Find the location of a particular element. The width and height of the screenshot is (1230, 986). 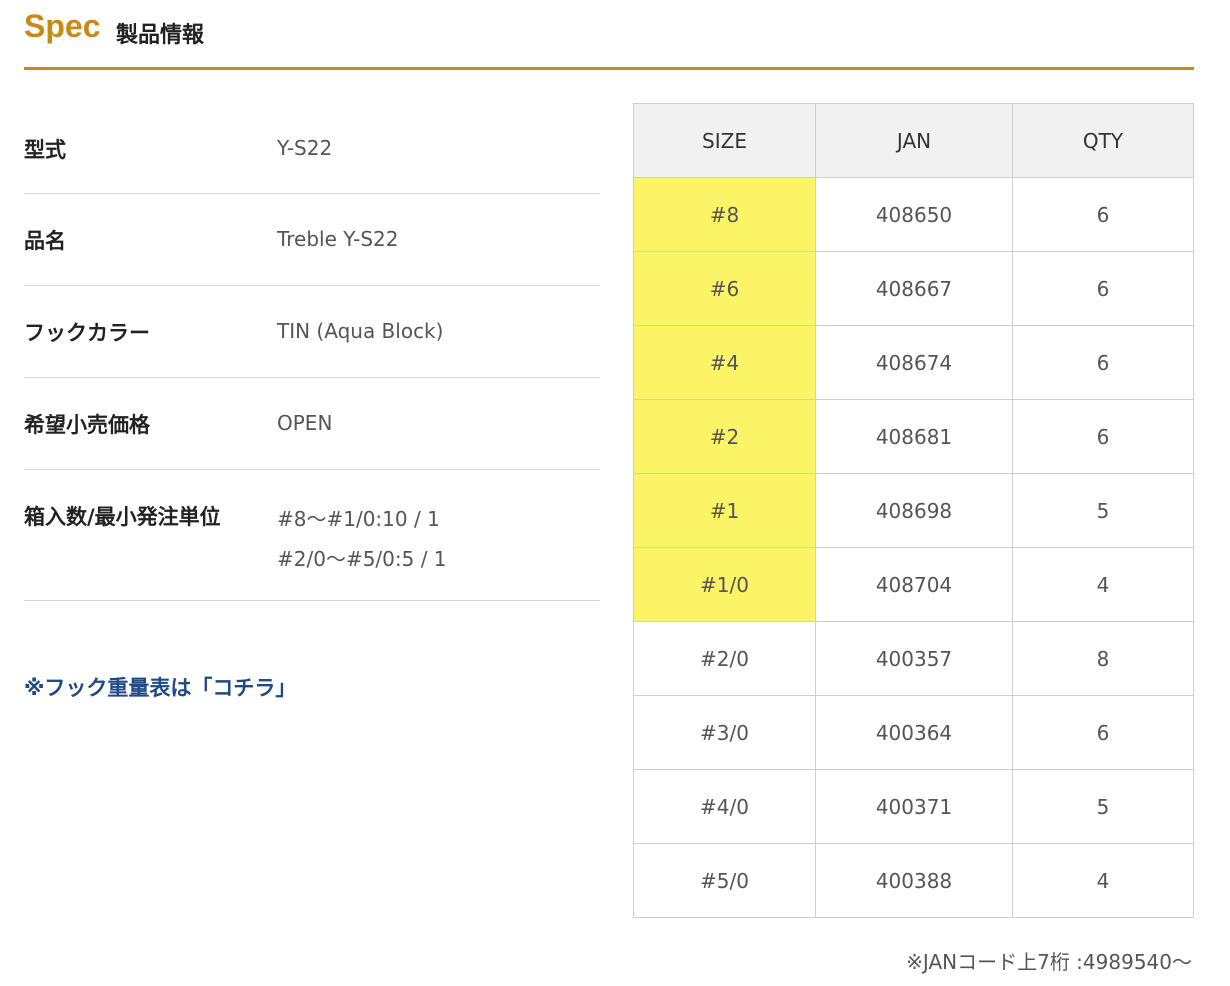

jan-cell: 408698 is located at coordinates (914, 510).